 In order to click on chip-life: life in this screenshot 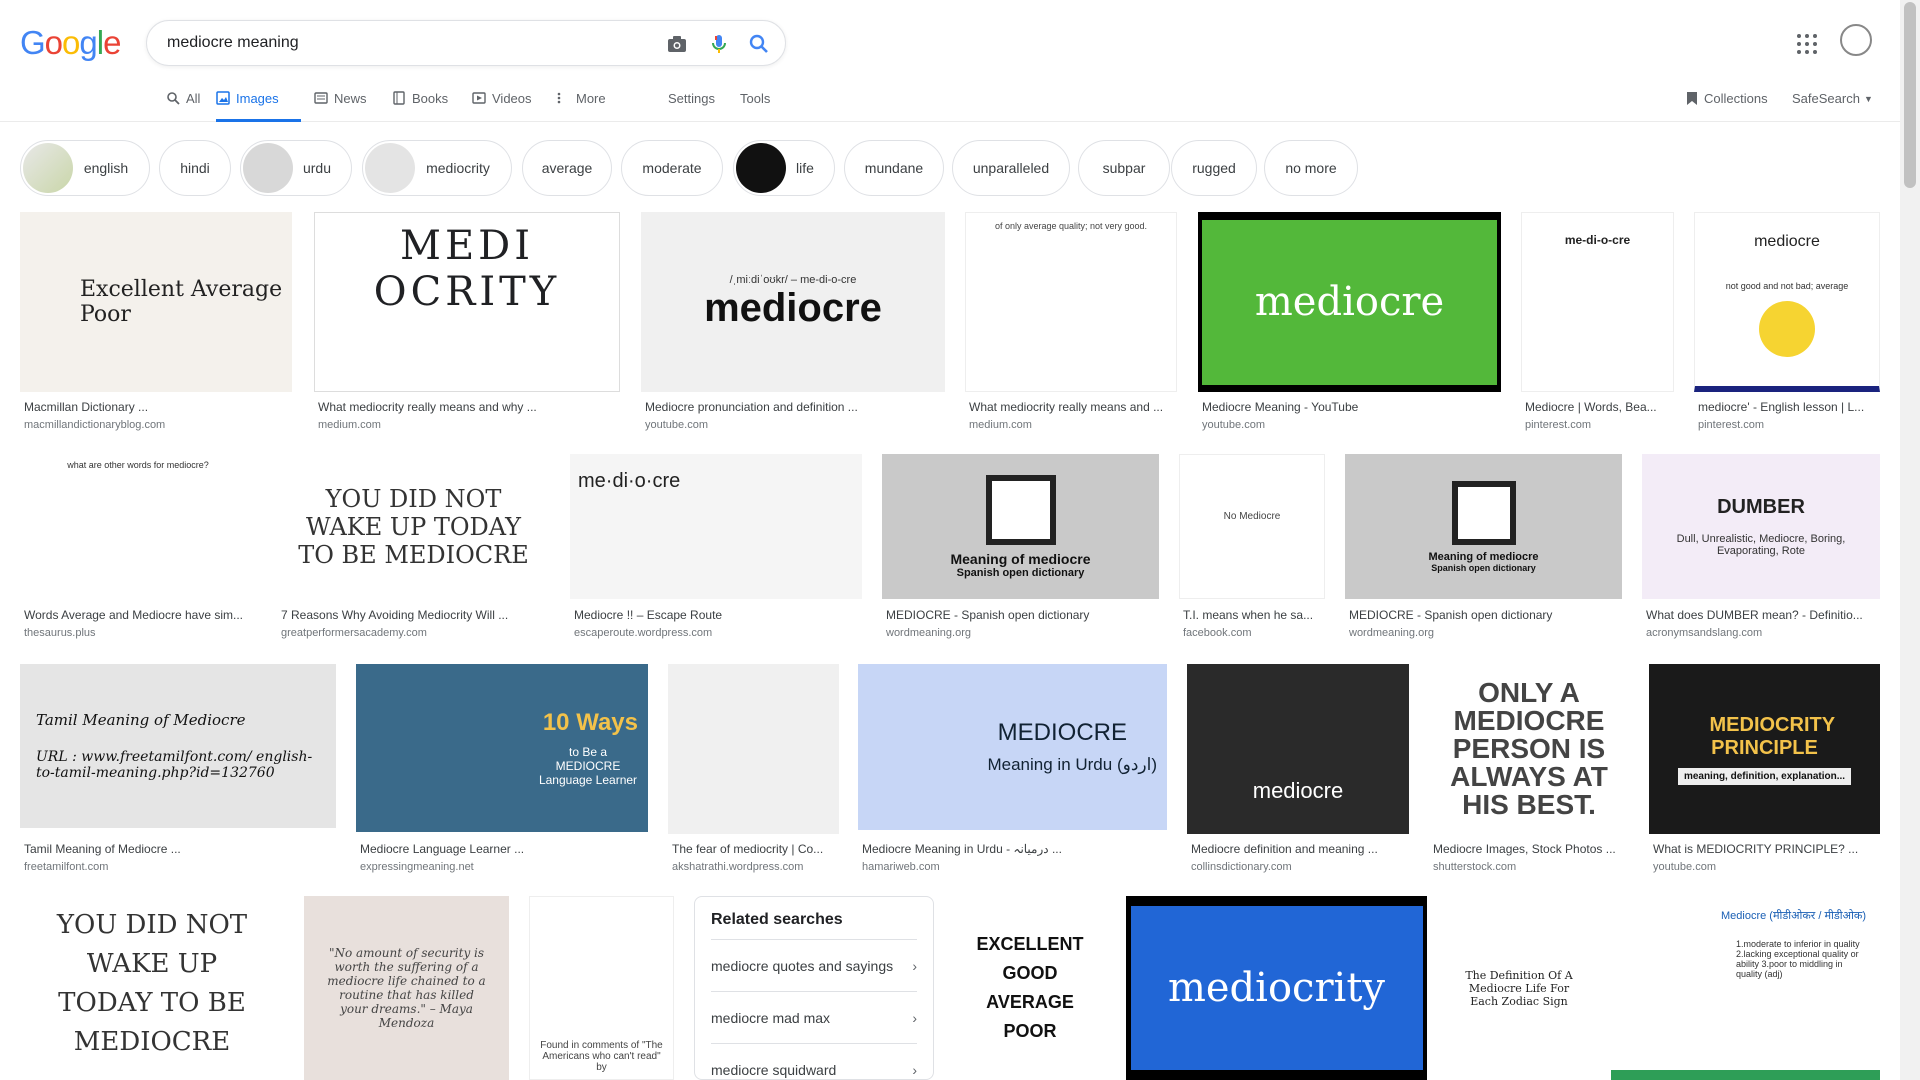, I will do `click(784, 168)`.